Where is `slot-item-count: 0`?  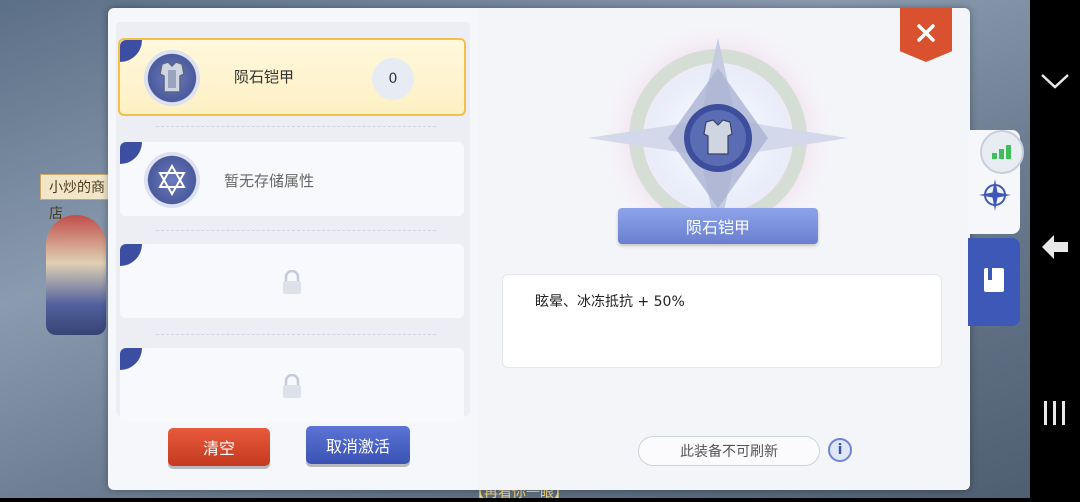
slot-item-count: 0 is located at coordinates (393, 79).